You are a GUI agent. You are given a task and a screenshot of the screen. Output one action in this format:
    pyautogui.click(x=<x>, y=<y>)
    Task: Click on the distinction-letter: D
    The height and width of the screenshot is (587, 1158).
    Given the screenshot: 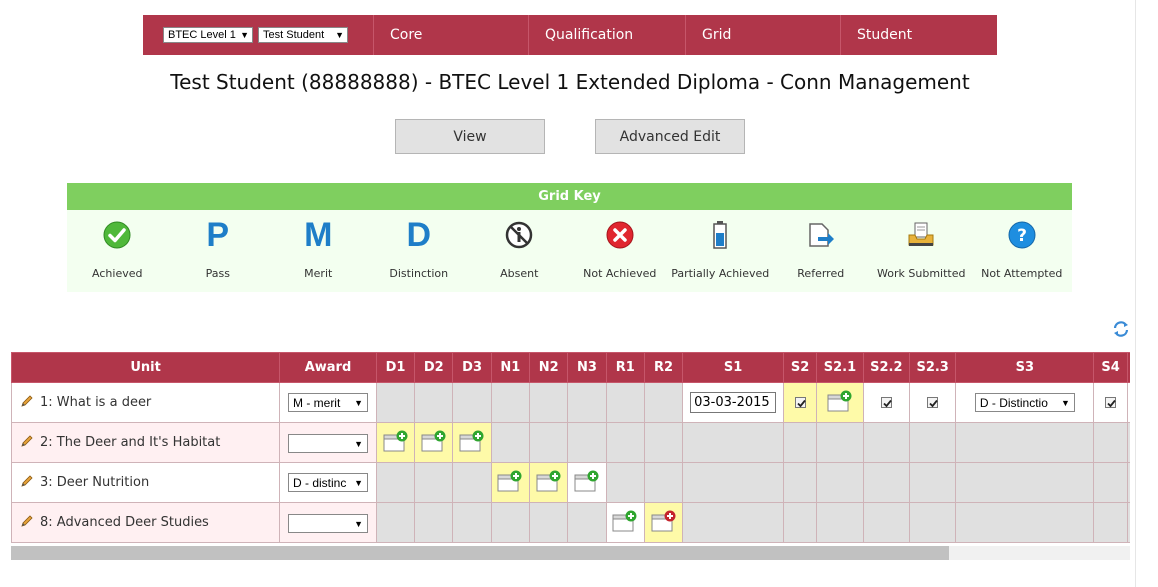 What is the action you would take?
    pyautogui.click(x=419, y=235)
    